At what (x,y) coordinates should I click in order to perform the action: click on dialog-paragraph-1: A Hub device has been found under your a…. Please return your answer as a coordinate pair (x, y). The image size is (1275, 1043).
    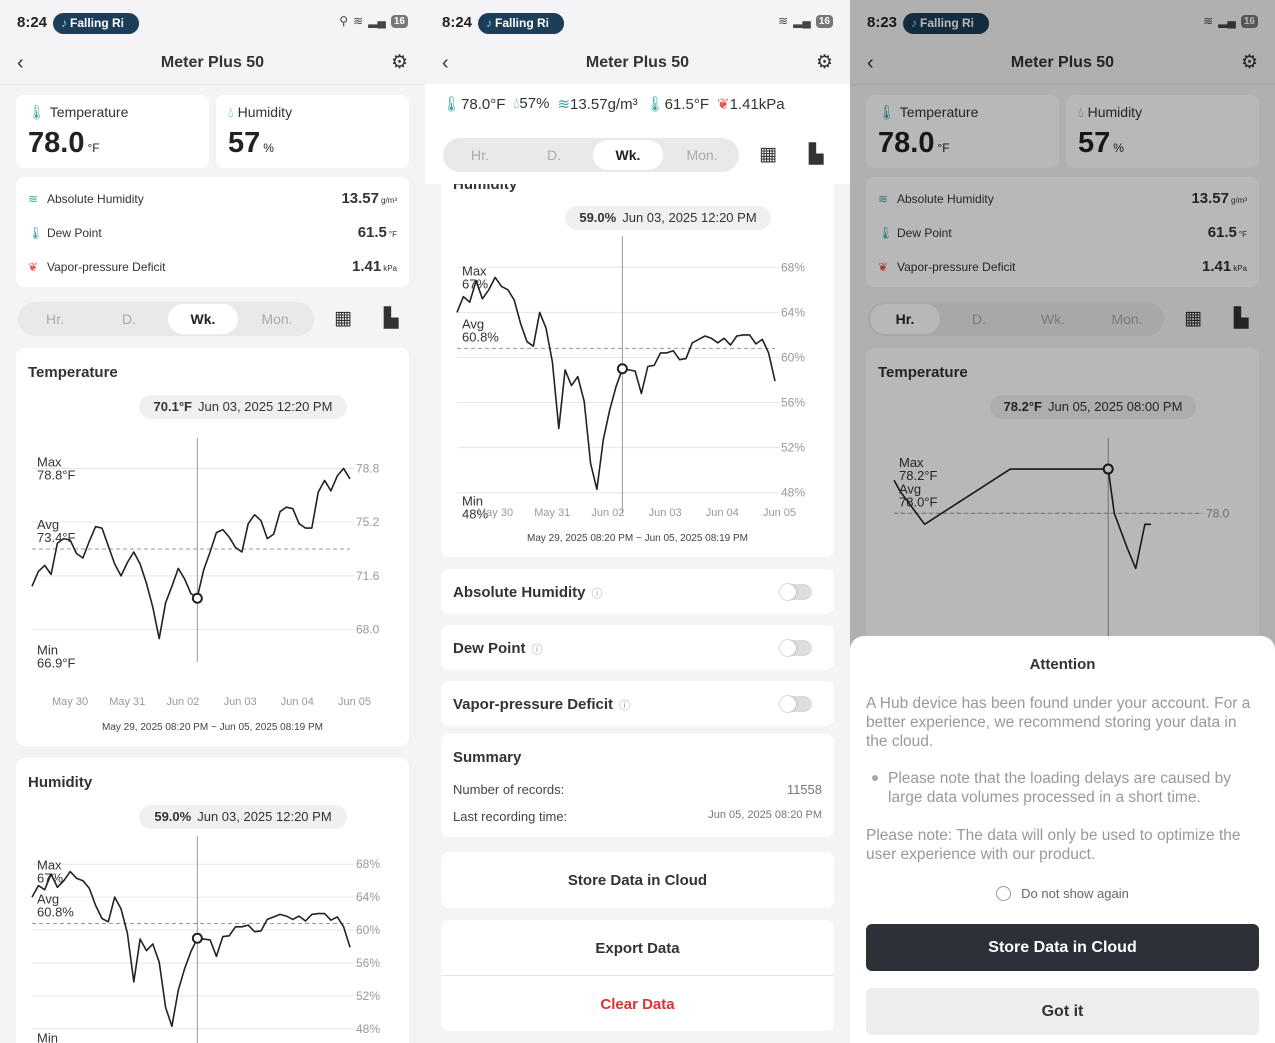
    Looking at the image, I should click on (1058, 722).